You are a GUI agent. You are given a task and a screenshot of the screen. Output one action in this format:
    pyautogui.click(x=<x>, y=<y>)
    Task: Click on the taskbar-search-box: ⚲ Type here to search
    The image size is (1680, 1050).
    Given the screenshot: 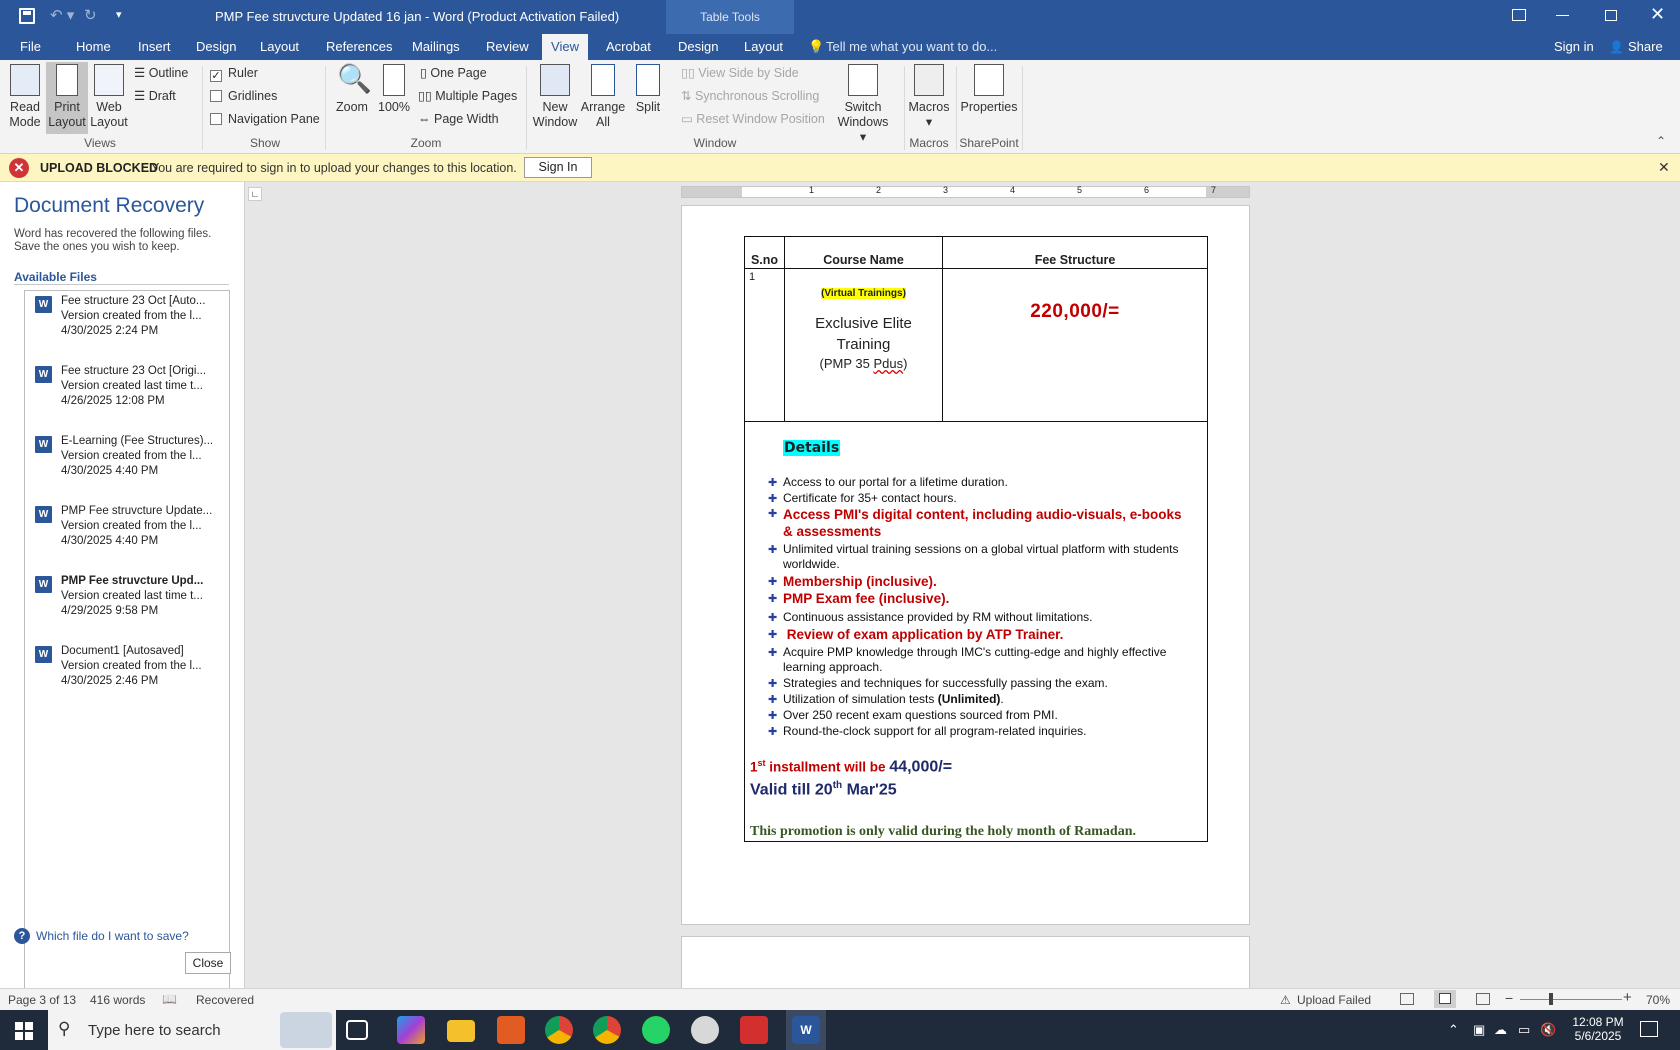 What is the action you would take?
    pyautogui.click(x=192, y=1030)
    